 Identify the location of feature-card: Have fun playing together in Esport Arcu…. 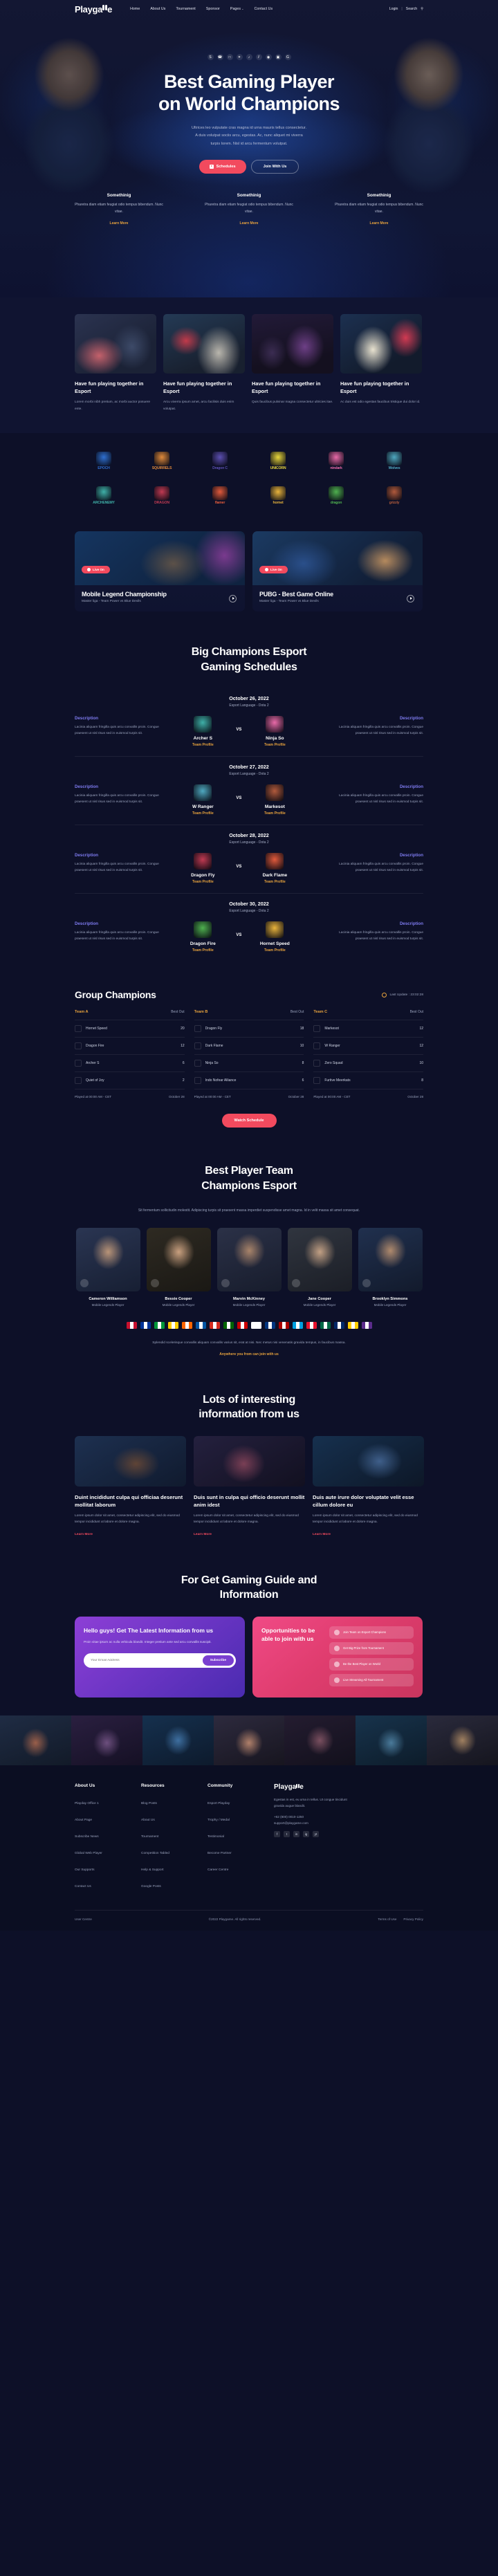
(204, 363).